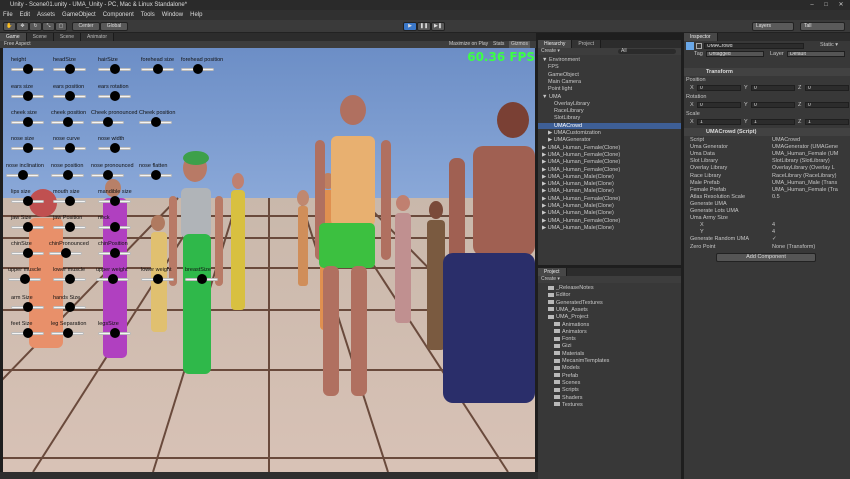  What do you see at coordinates (810, 239) in the screenshot?
I see `script-field-value: ✓` at bounding box center [810, 239].